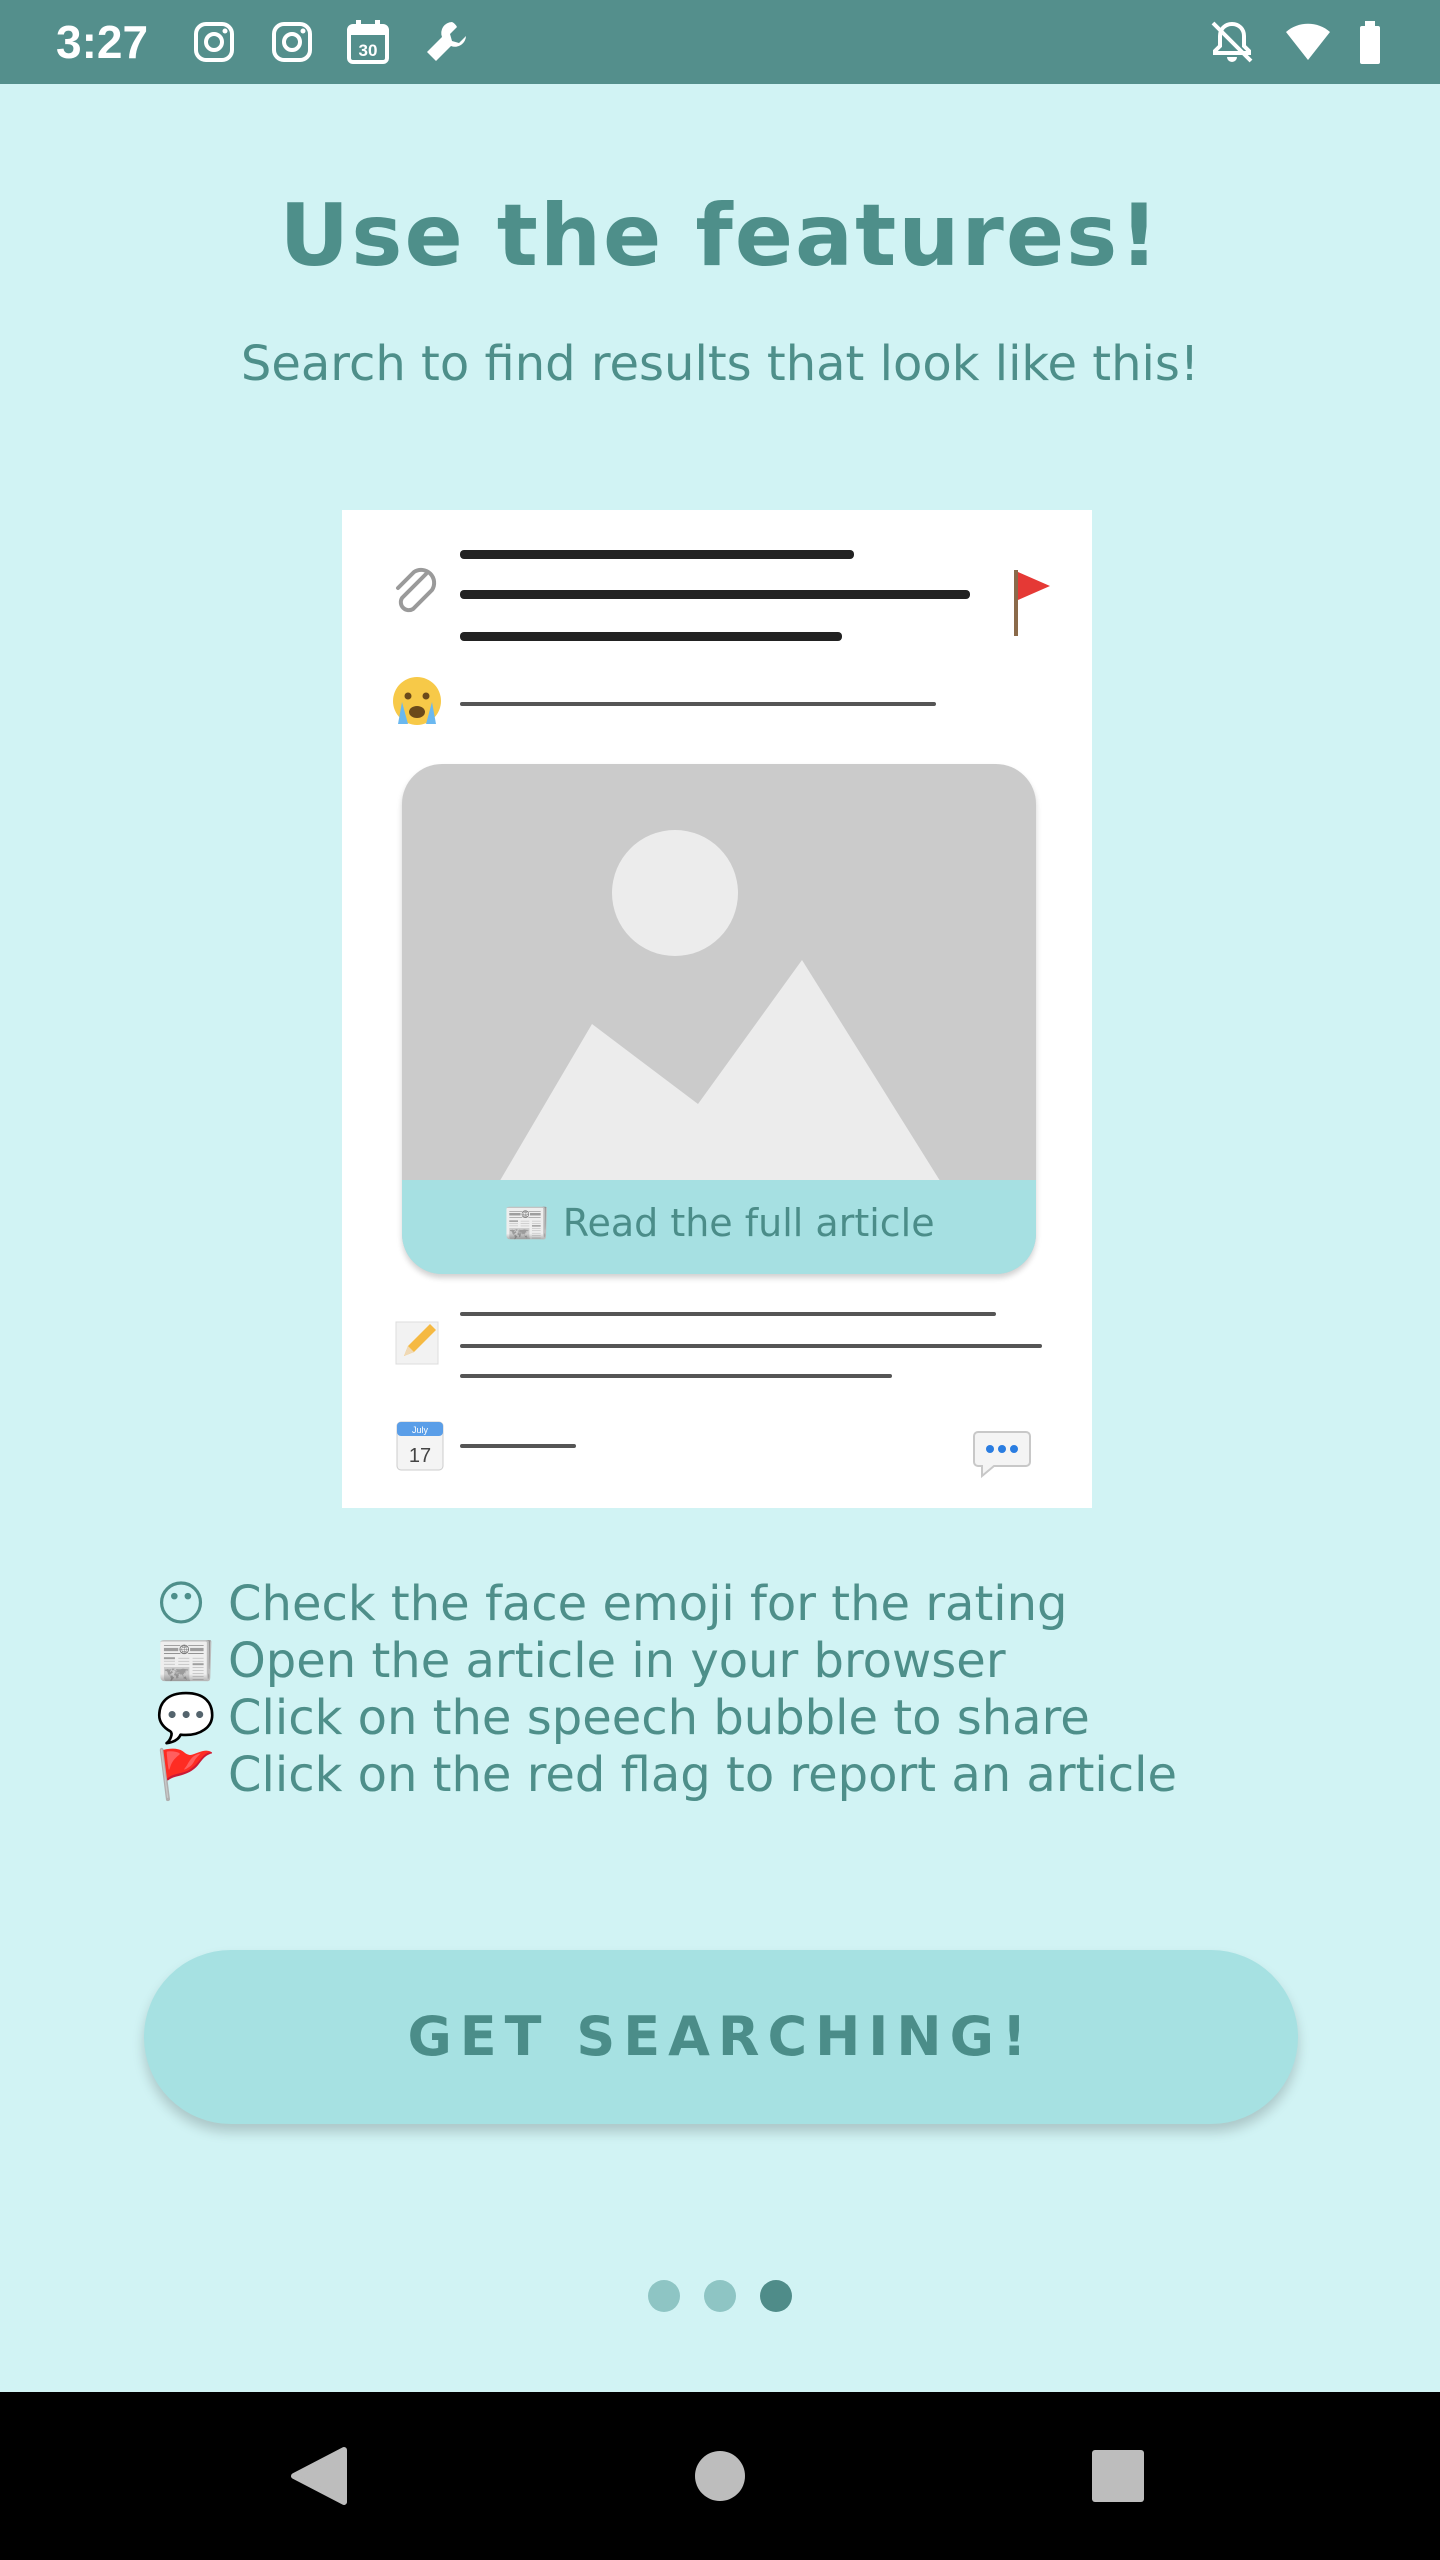  Describe the element at coordinates (181, 1604) in the screenshot. I see `neutral-face-icon: 😶` at that location.